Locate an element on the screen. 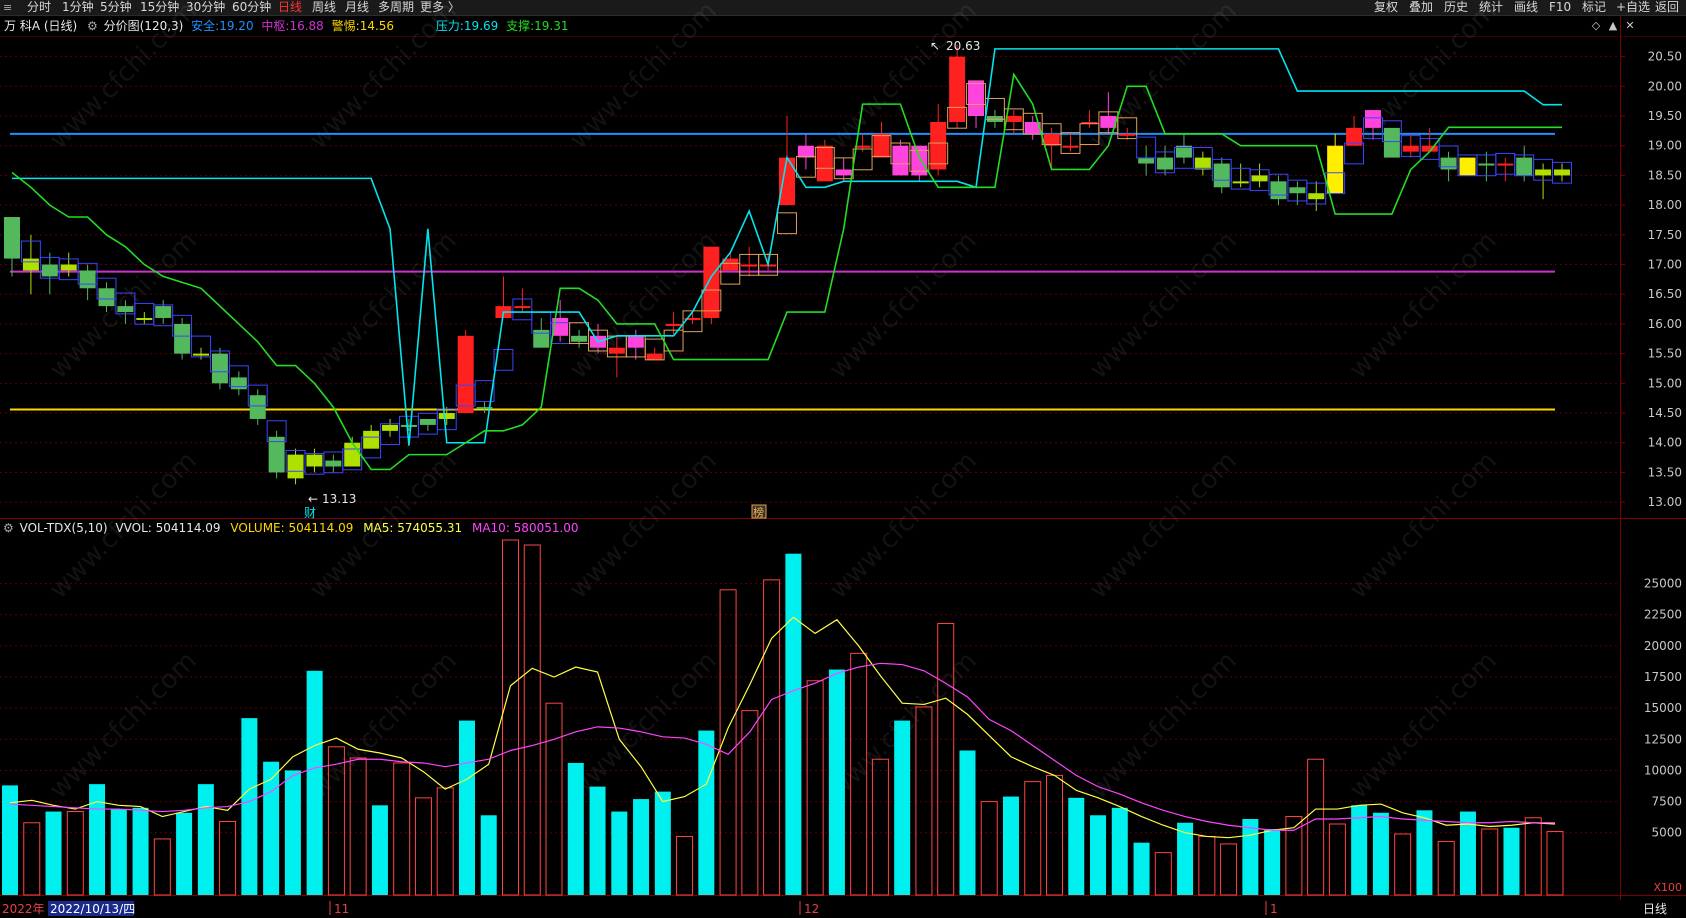 This screenshot has height=918, width=1686. price-tick-label: 15.50 is located at coordinates (1665, 354).